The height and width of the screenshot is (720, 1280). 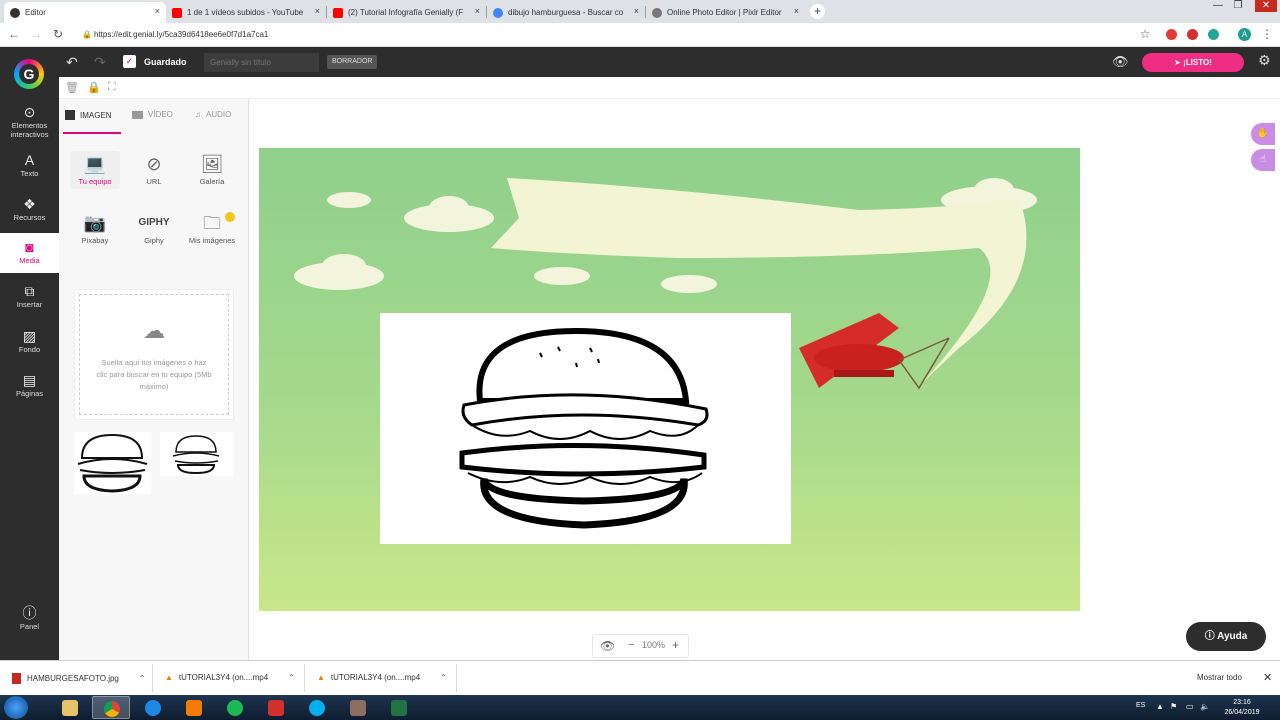 I want to click on bookmark-star-icon: ☆, so click(x=1145, y=34).